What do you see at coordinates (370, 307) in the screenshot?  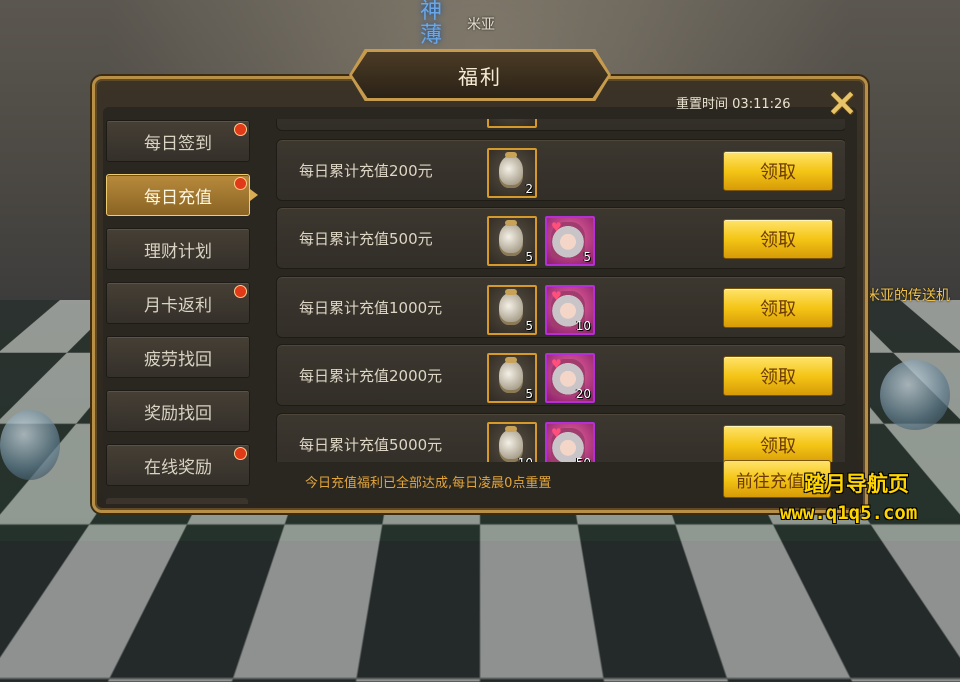 I see `recharge-tier-label: 每日累计充值1000元` at bounding box center [370, 307].